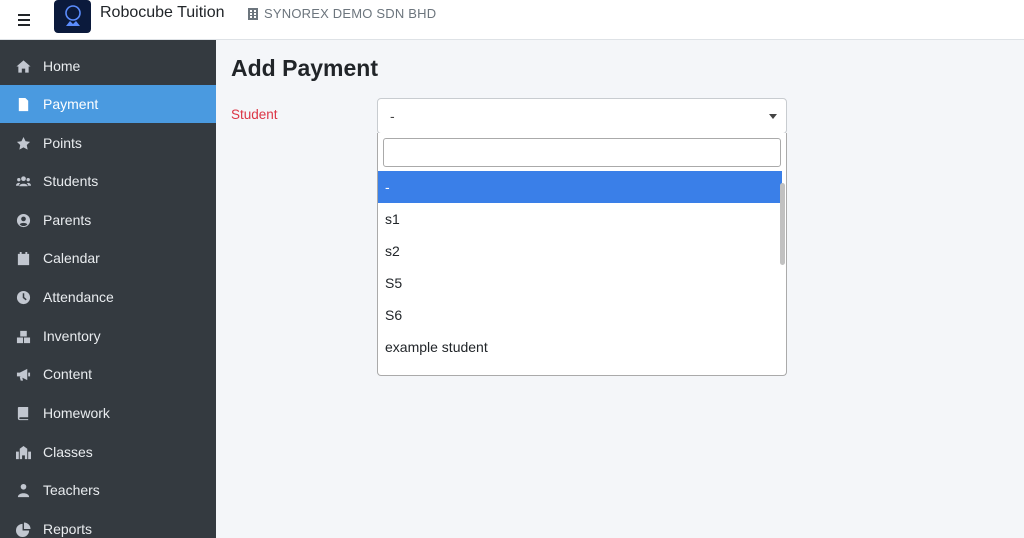 This screenshot has height=538, width=1024. I want to click on sidebar-item-payment: Payment, so click(108, 104).